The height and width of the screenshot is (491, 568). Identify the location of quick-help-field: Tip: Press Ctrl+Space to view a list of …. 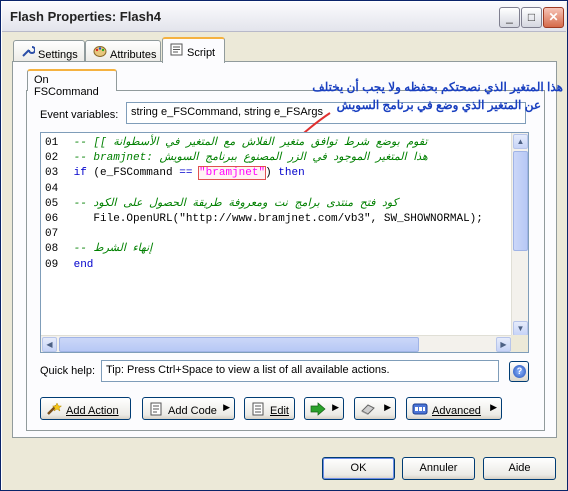
(300, 371).